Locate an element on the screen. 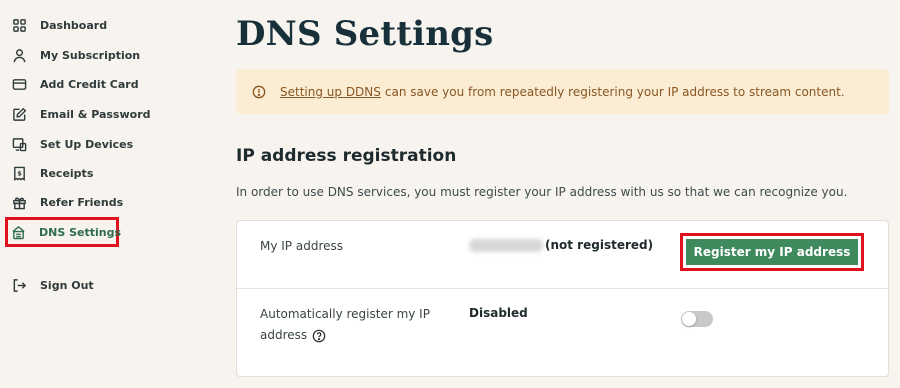  ip-address-label: My IP address is located at coordinates (302, 246).